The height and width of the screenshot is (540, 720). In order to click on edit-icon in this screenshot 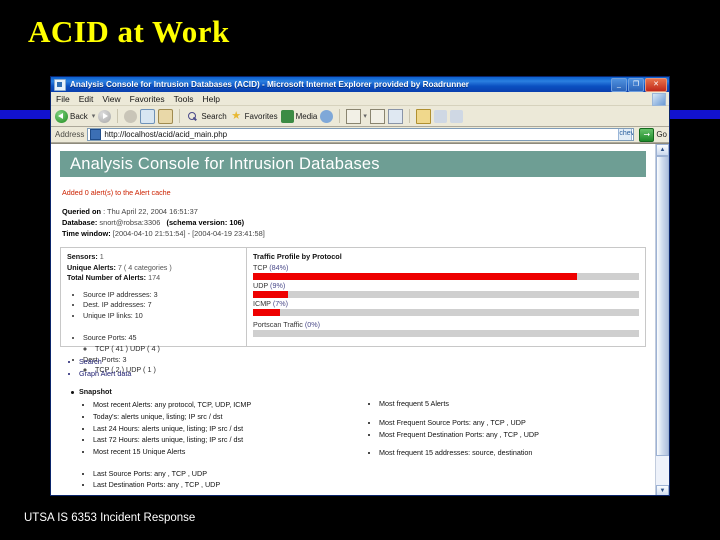, I will do `click(395, 116)`.